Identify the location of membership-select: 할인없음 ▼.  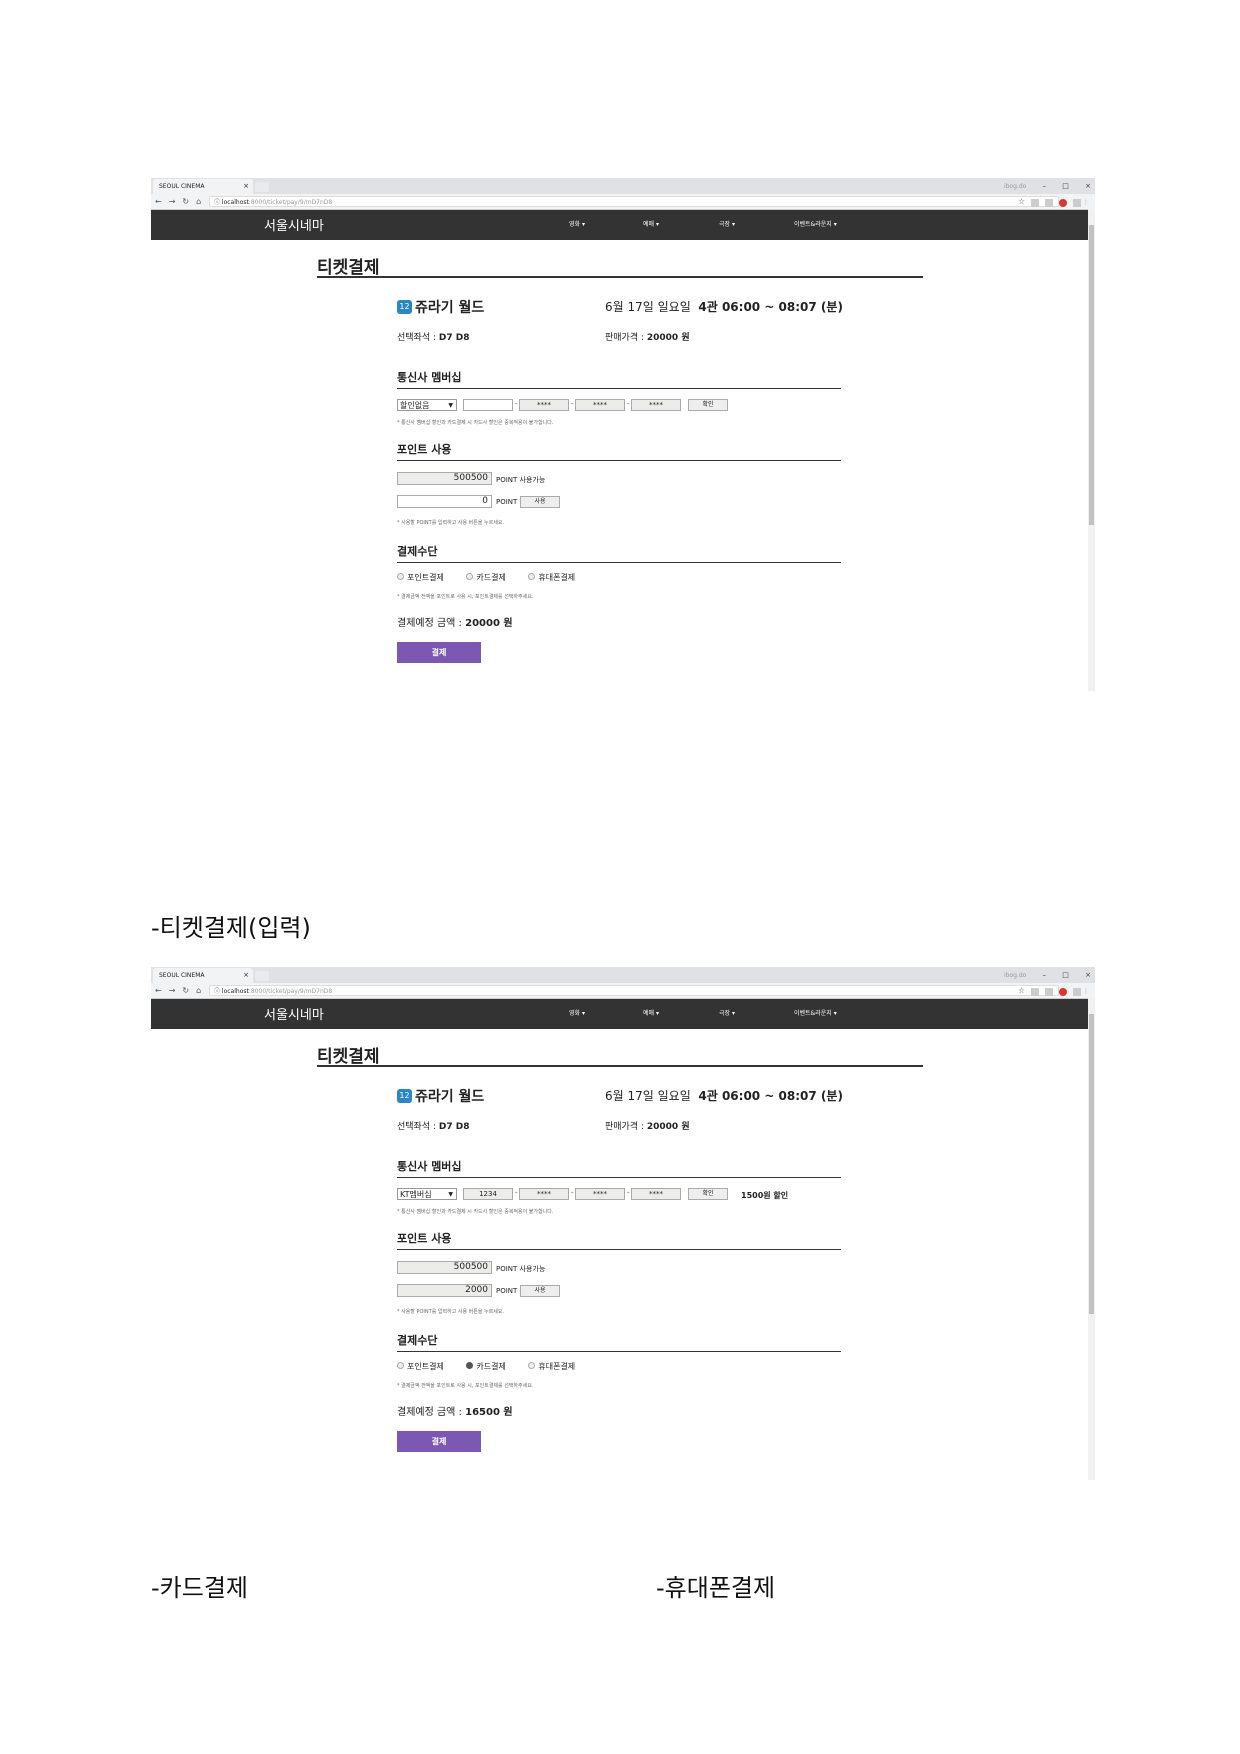
(427, 405).